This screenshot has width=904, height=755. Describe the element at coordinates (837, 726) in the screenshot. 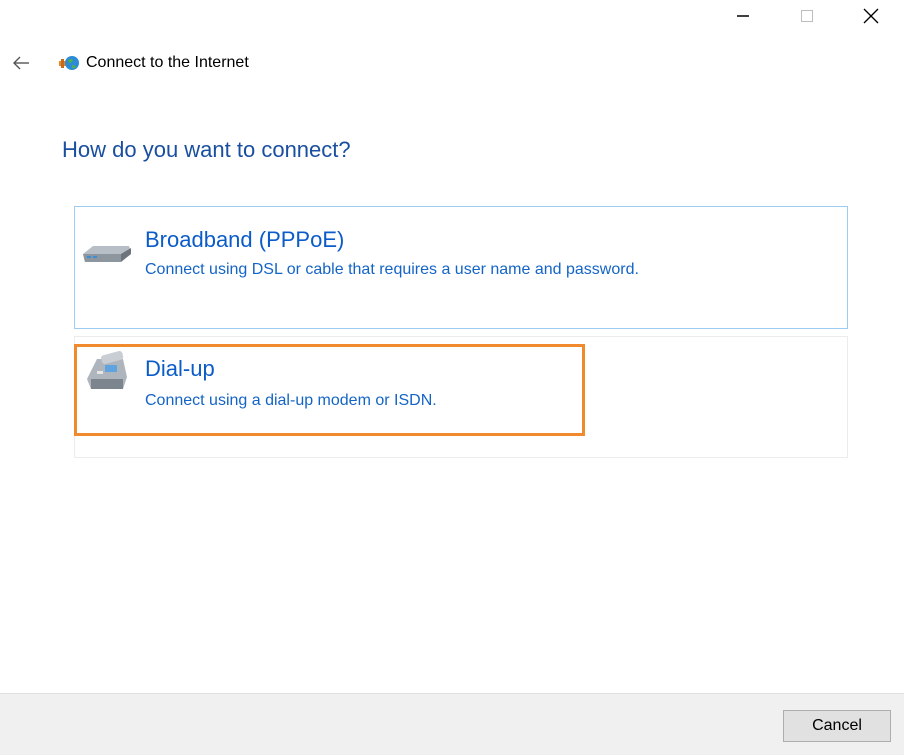

I see `cancel-button: Cancel` at that location.